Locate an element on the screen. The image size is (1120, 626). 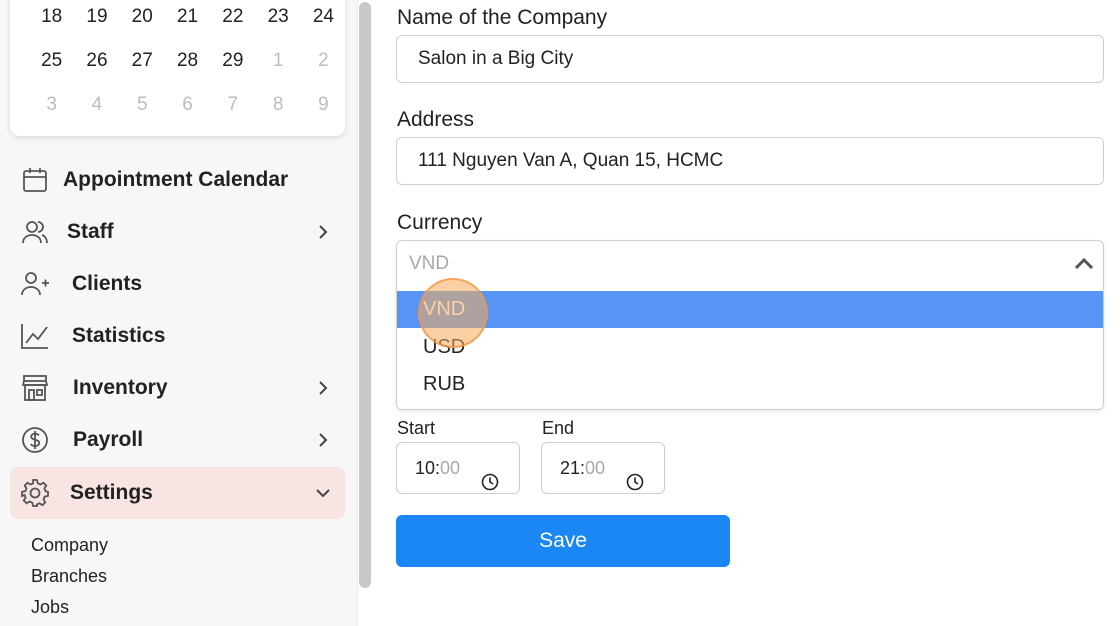
dollar-icon is located at coordinates (35, 440).